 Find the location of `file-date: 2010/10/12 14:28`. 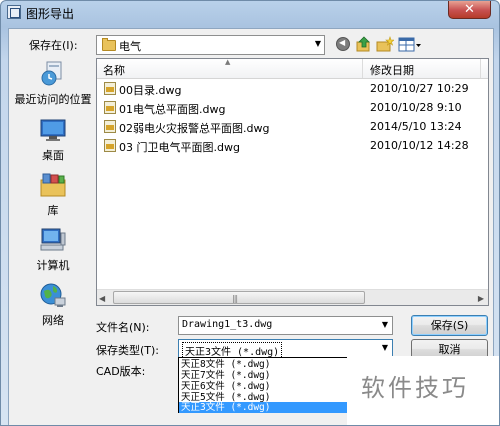

file-date: 2010/10/12 14:28 is located at coordinates (419, 145).